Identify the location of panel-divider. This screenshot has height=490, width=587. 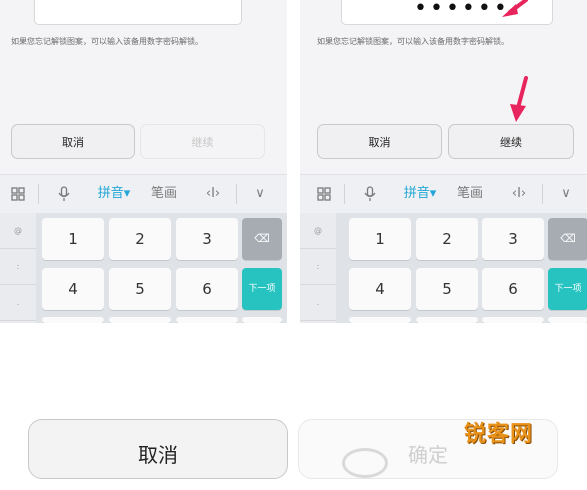
(293, 161).